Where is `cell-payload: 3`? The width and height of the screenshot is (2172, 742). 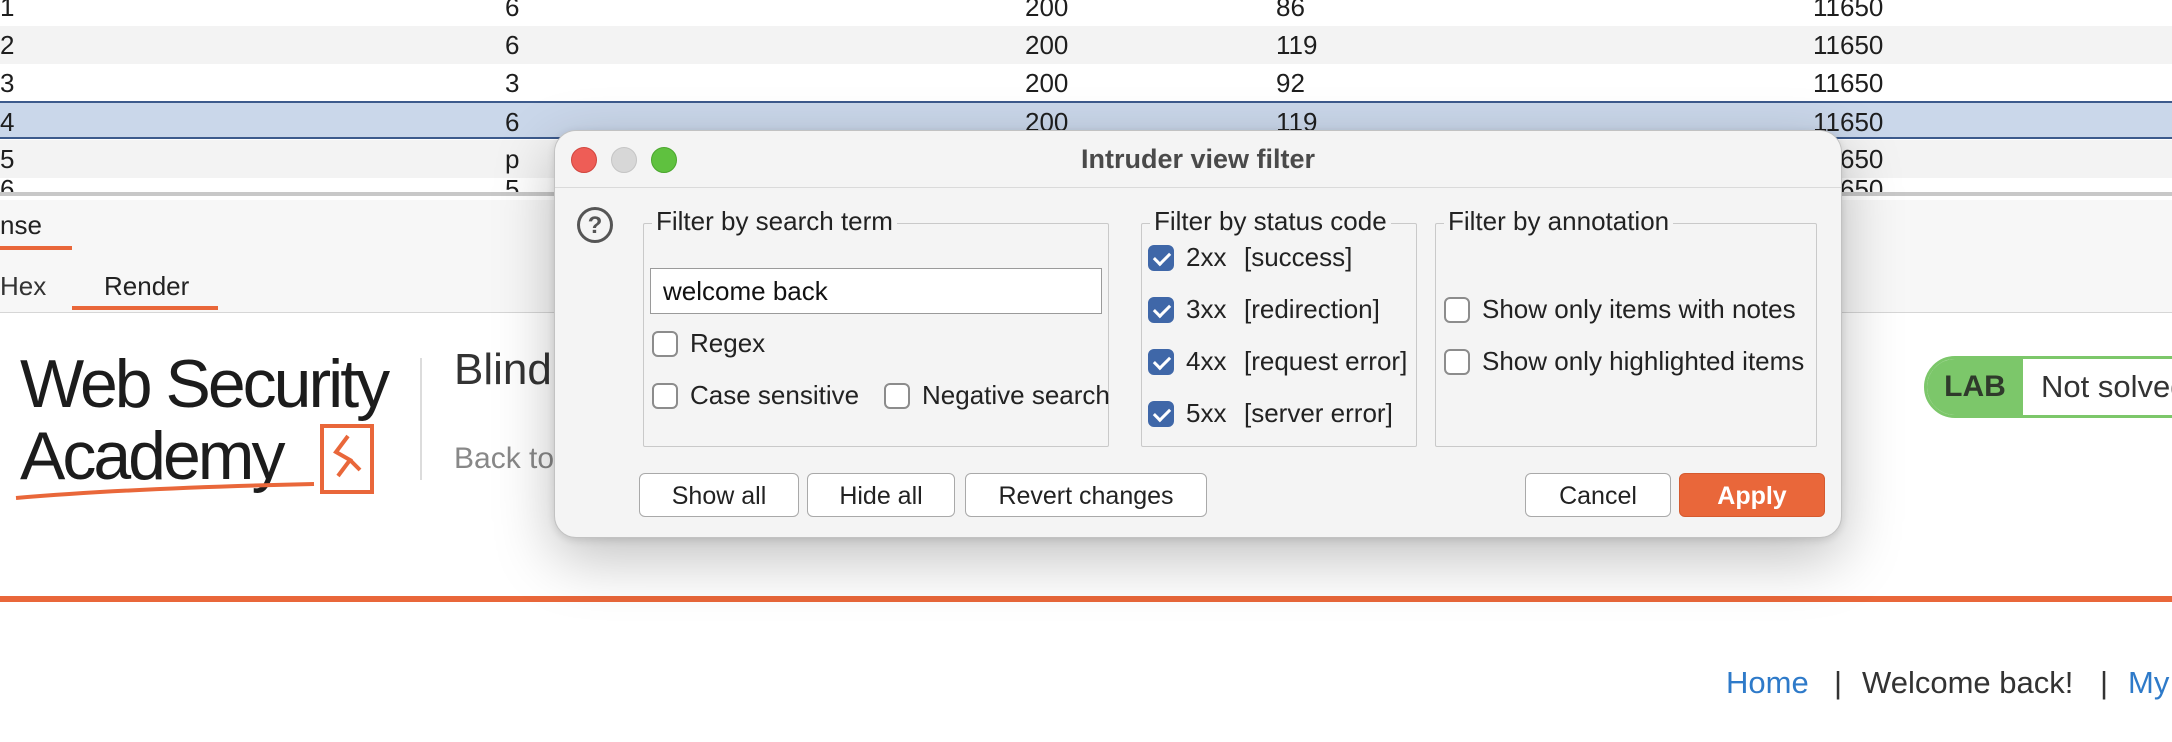
cell-payload: 3 is located at coordinates (512, 83).